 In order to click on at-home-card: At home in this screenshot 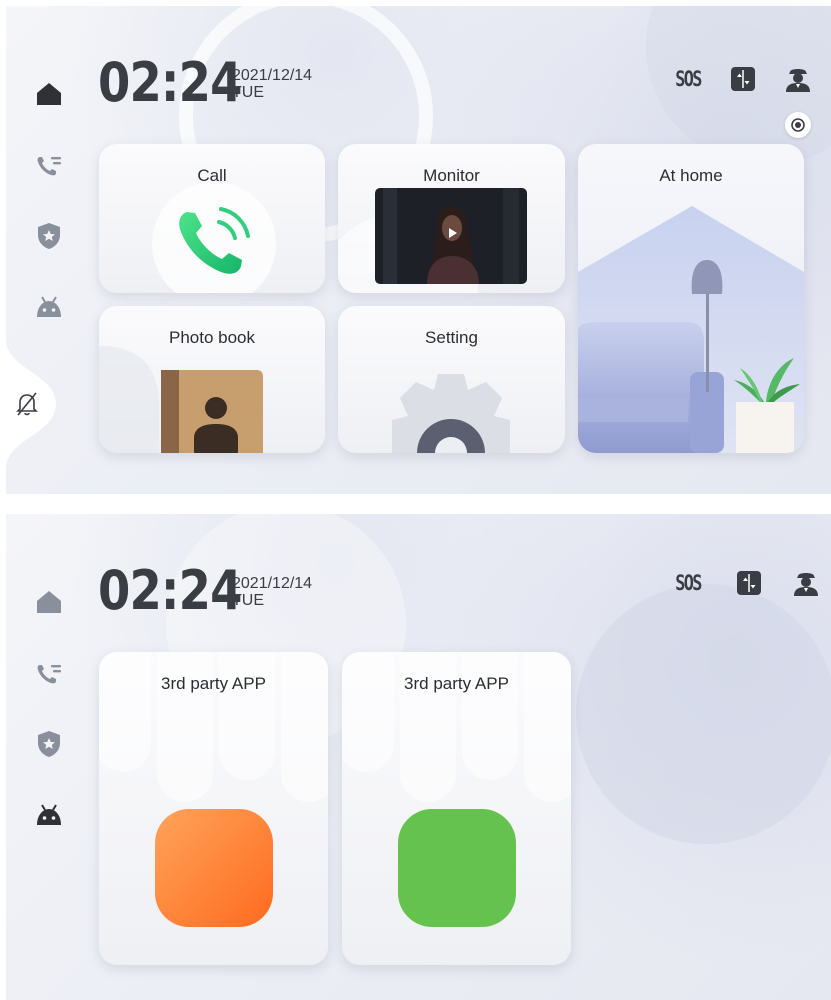, I will do `click(691, 298)`.